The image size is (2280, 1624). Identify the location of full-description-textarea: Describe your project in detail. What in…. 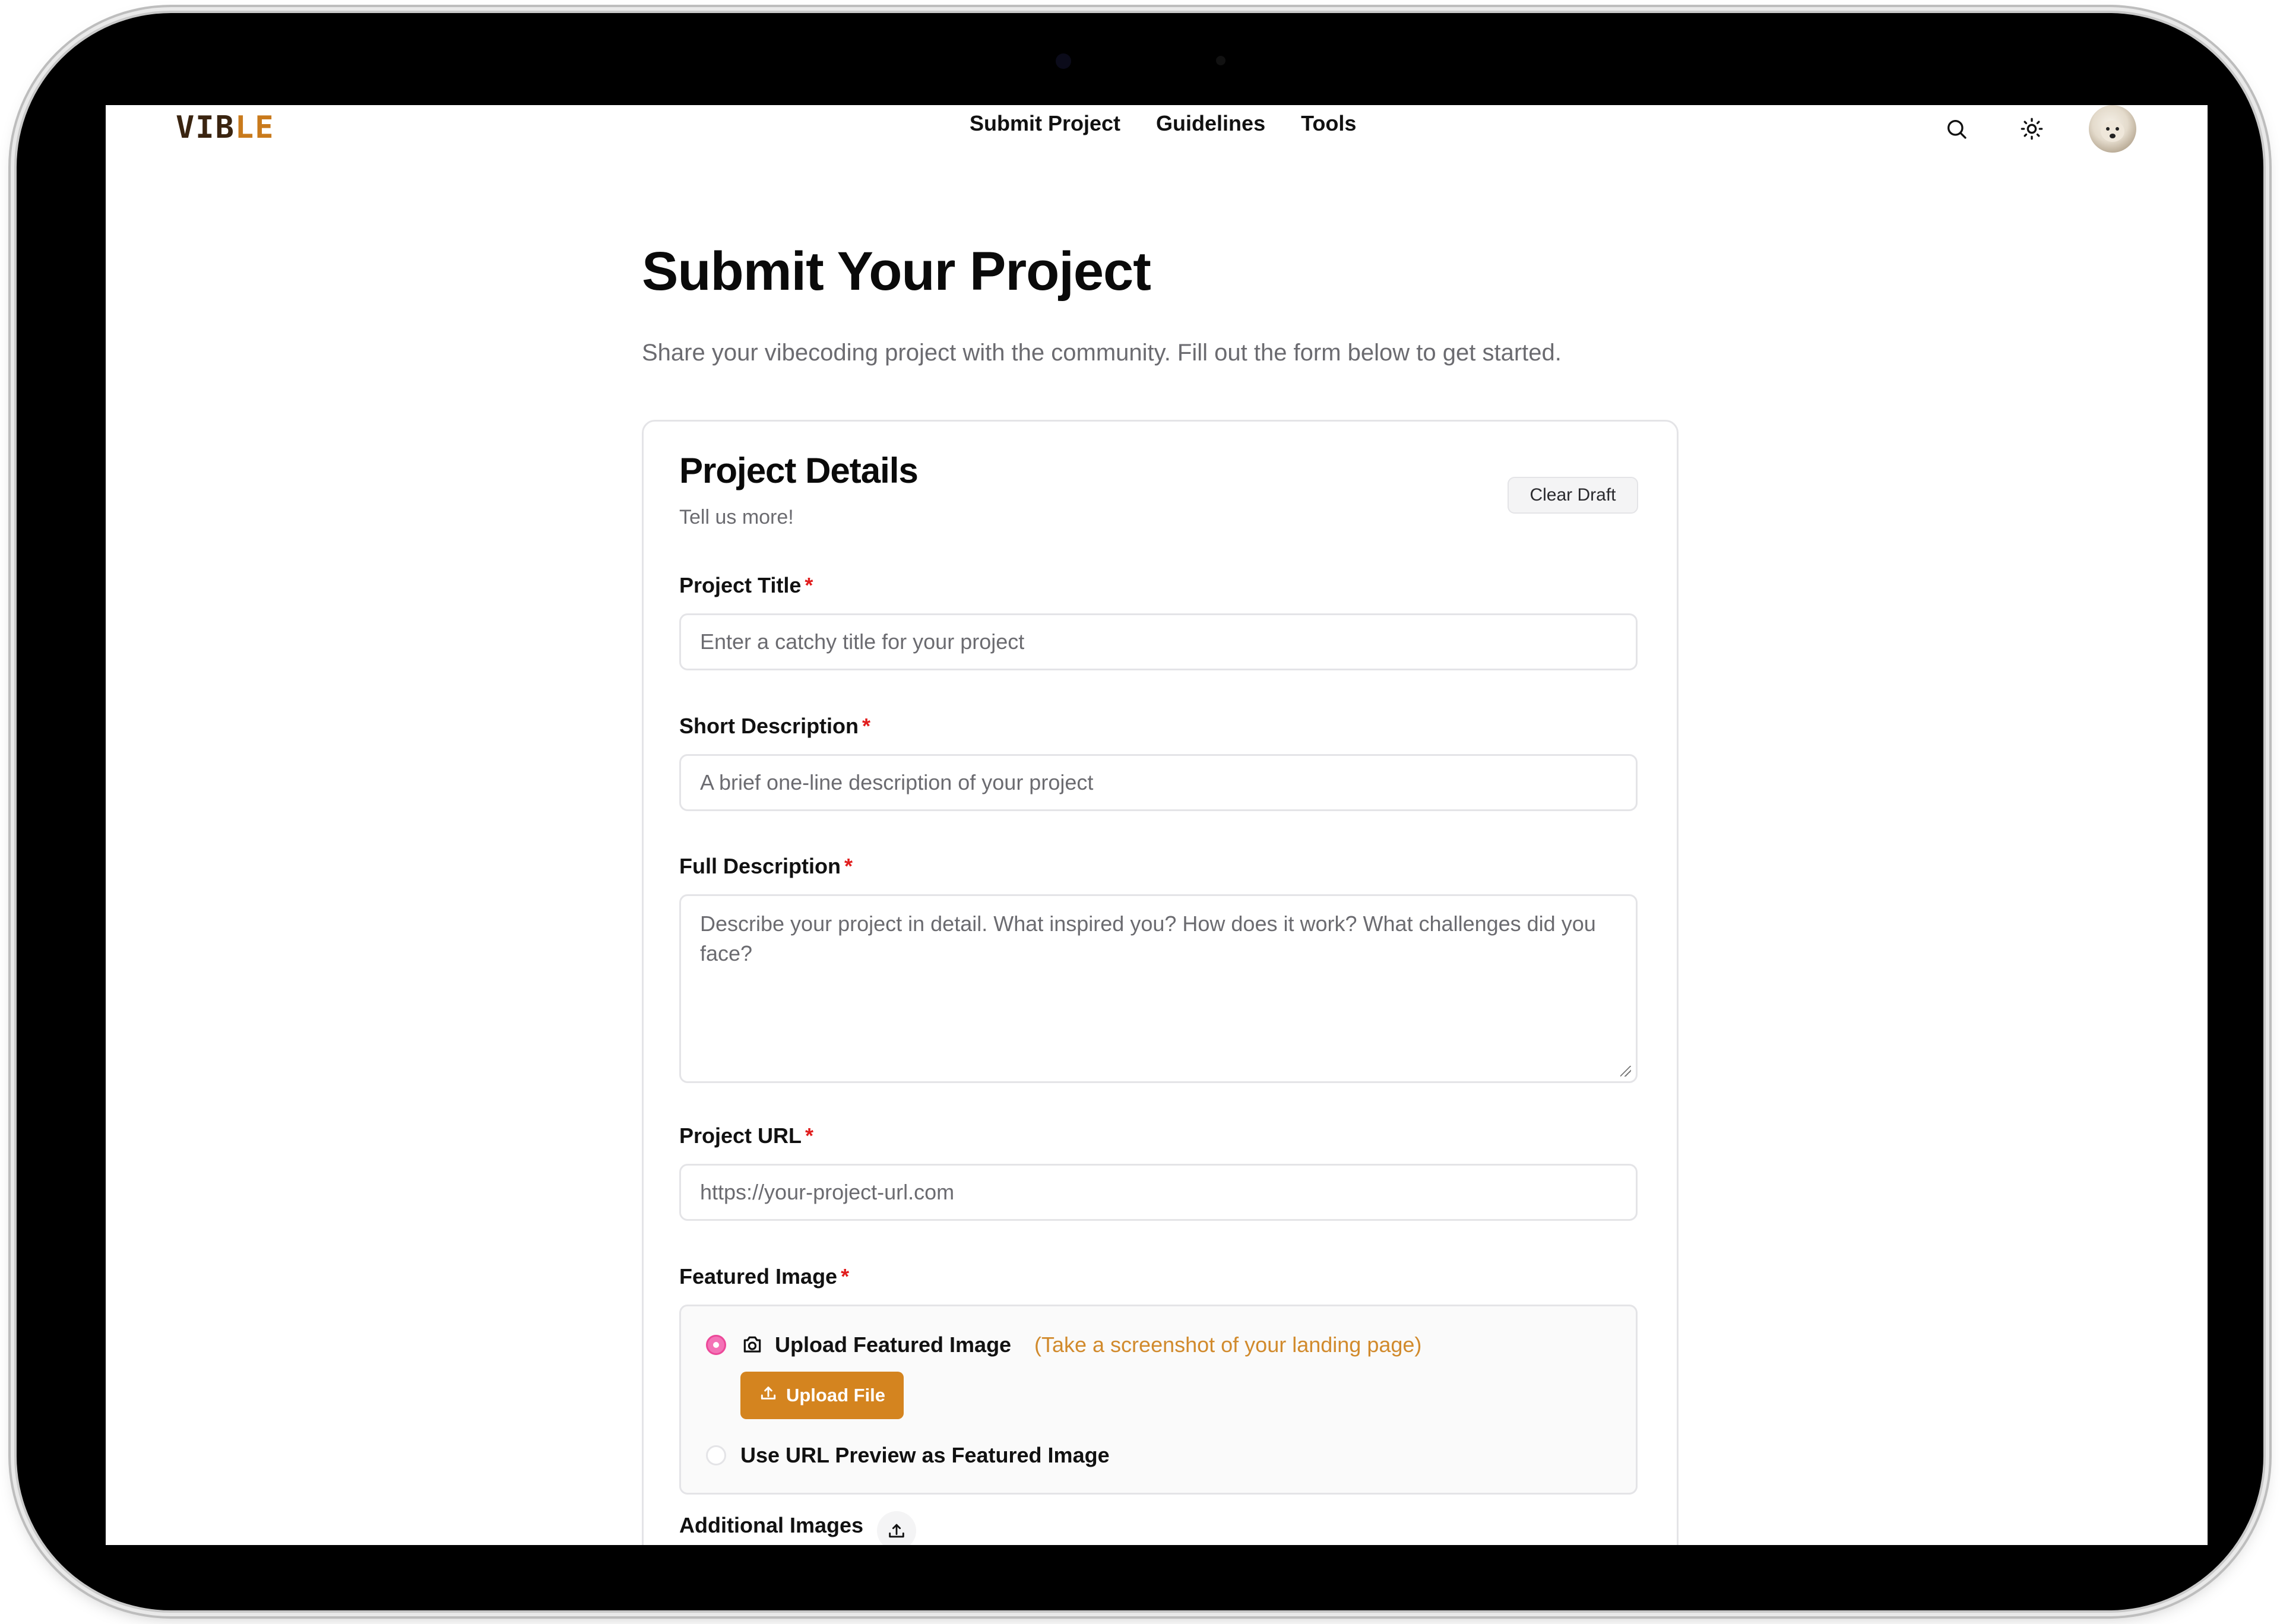
(1158, 988).